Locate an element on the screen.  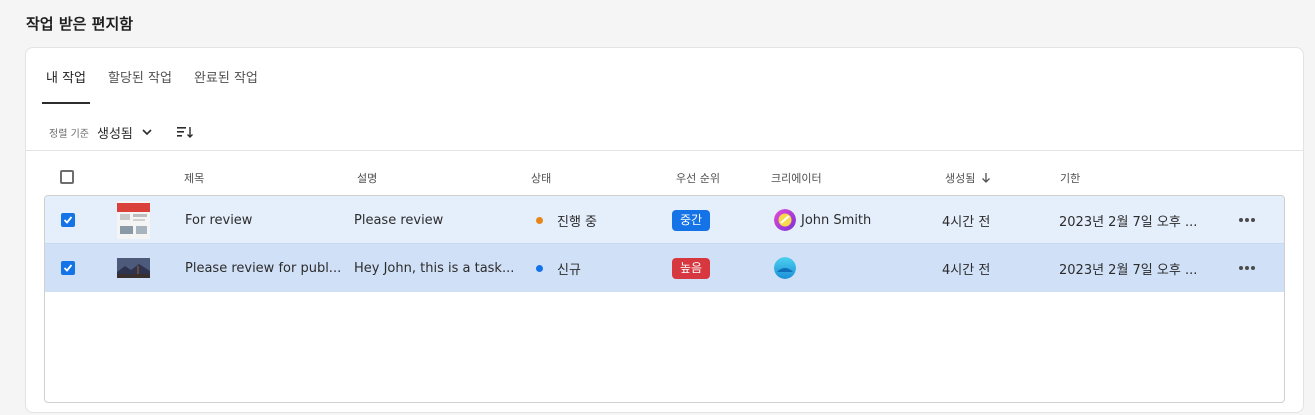
column-priority-label: 우선 순위 is located at coordinates (698, 178).